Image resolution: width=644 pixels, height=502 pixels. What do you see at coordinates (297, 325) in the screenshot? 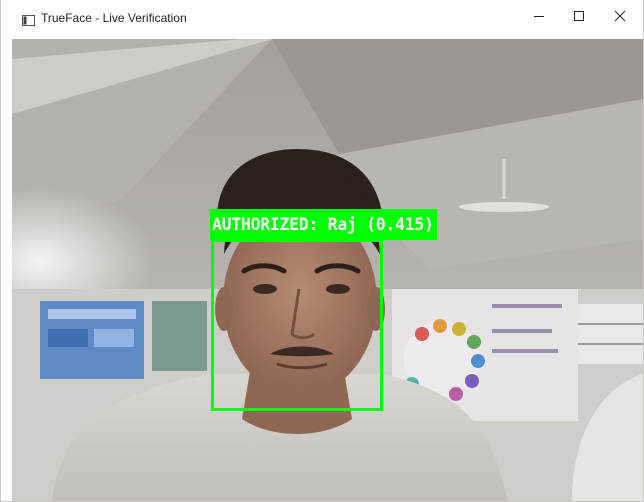
I see `face-detection-box` at bounding box center [297, 325].